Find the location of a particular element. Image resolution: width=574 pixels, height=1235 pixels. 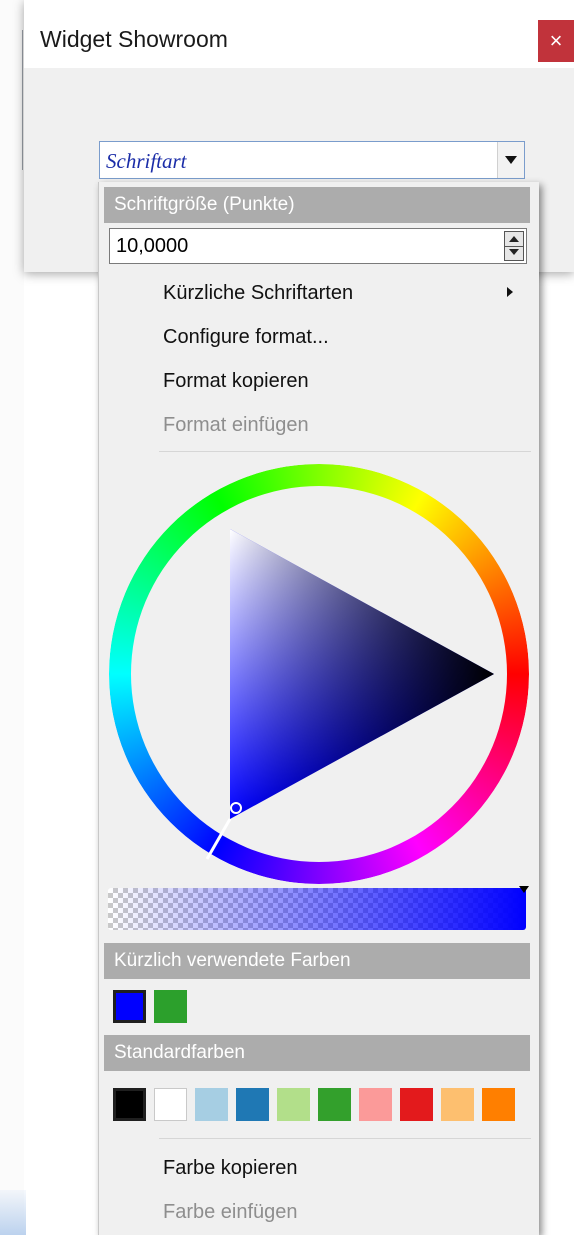

desktop-background-glow is located at coordinates (13, 1212).